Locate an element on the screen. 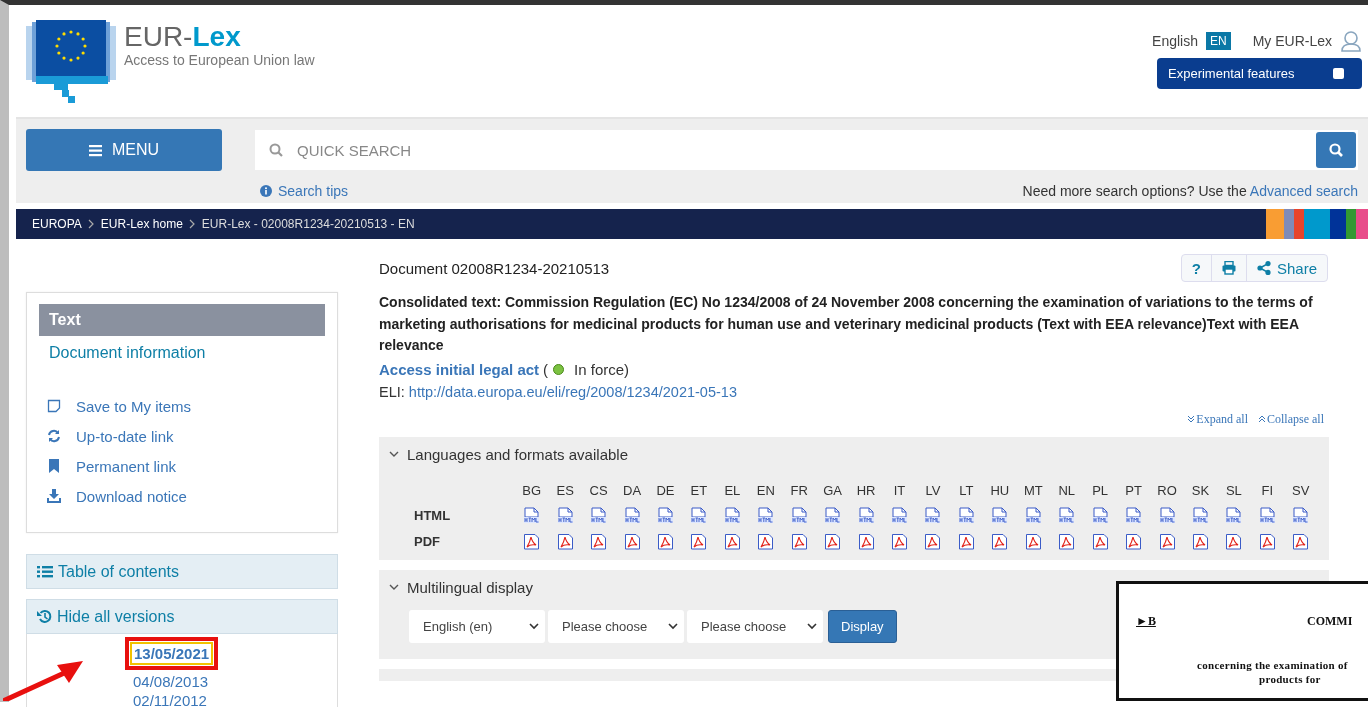 The image size is (1368, 707). action-link: Download notice is located at coordinates (131, 496).